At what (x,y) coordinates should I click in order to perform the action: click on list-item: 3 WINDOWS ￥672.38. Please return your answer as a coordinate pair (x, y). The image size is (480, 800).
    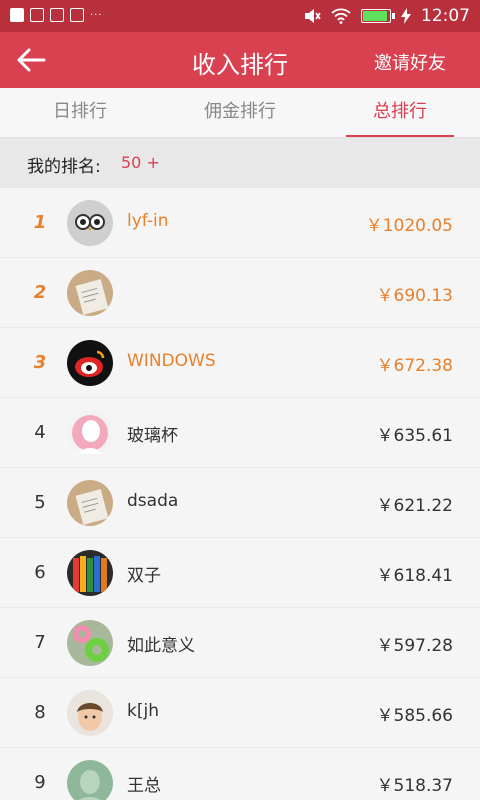
    Looking at the image, I should click on (240, 363).